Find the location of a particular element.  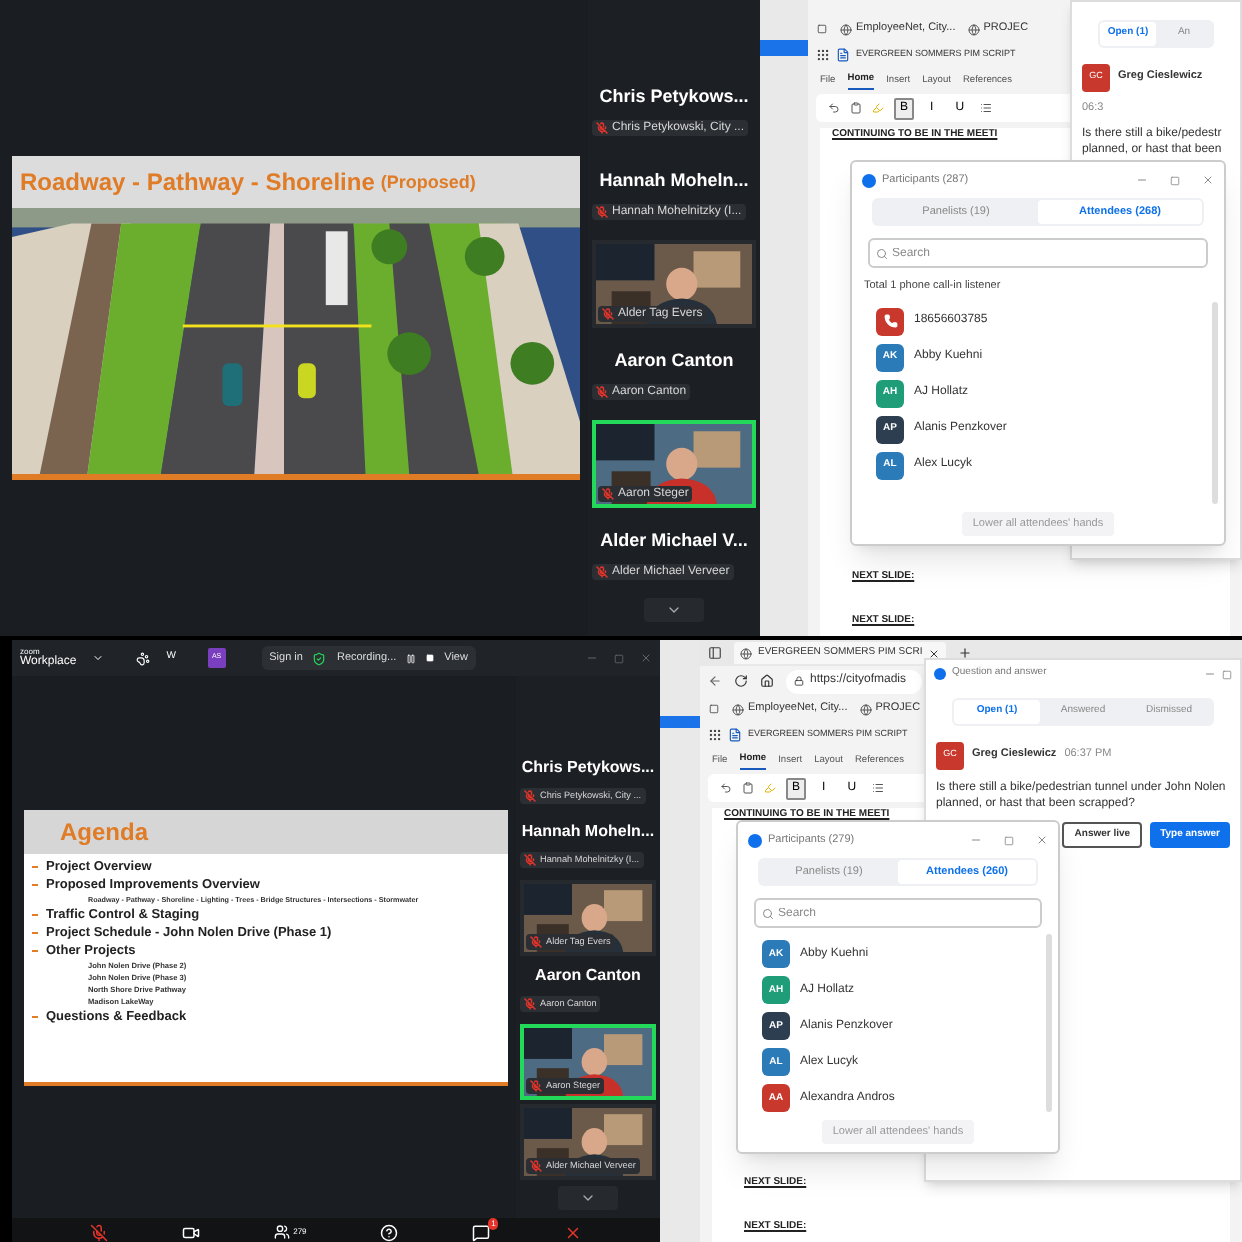

phone-icon is located at coordinates (890, 321).